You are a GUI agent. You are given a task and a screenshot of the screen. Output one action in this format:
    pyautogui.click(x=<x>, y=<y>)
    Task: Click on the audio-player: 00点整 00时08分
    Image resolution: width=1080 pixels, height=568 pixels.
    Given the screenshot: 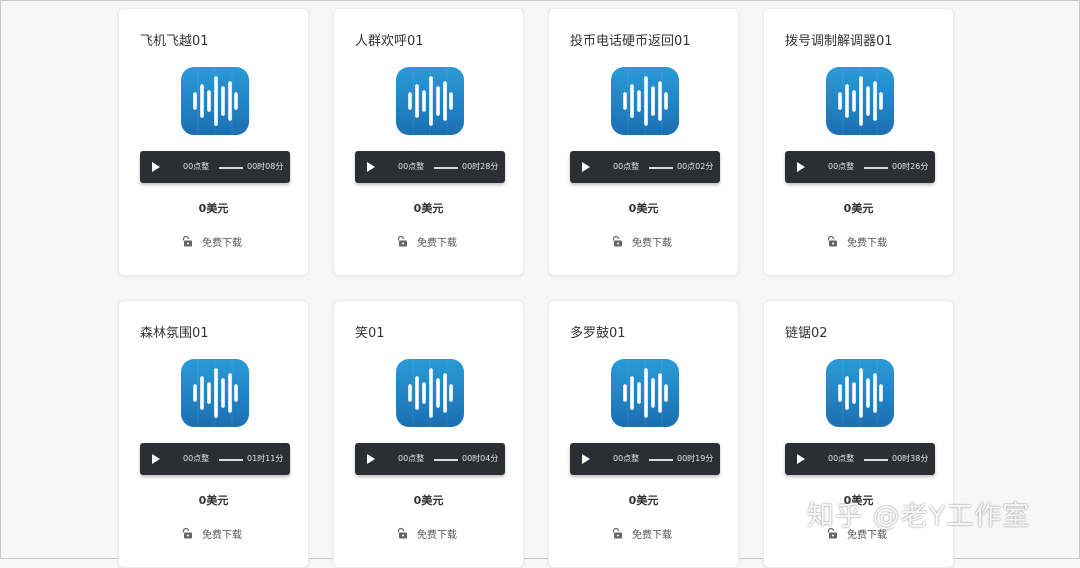 What is the action you would take?
    pyautogui.click(x=215, y=167)
    